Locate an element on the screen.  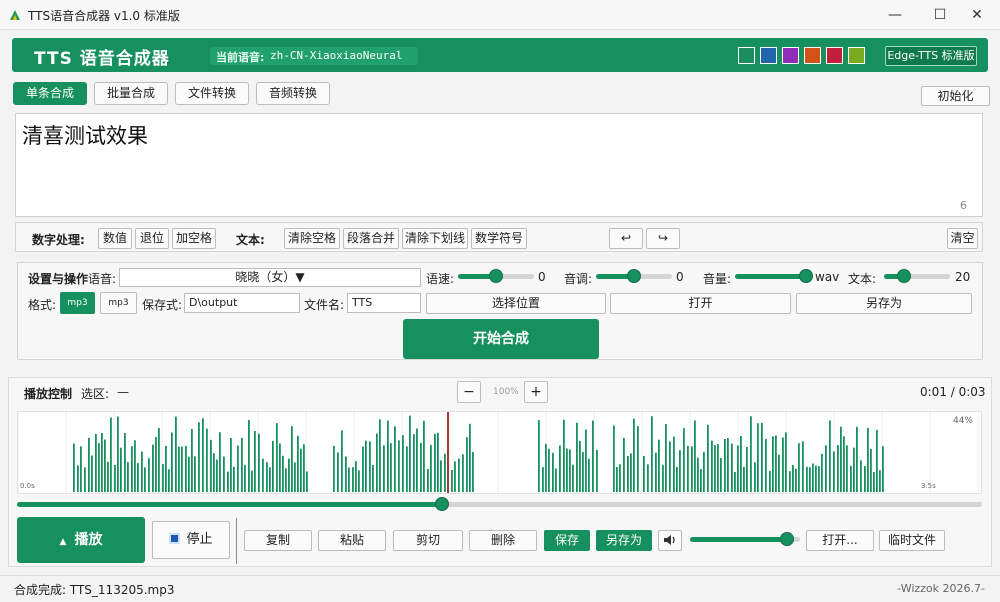
speed-slider is located at coordinates (496, 276).